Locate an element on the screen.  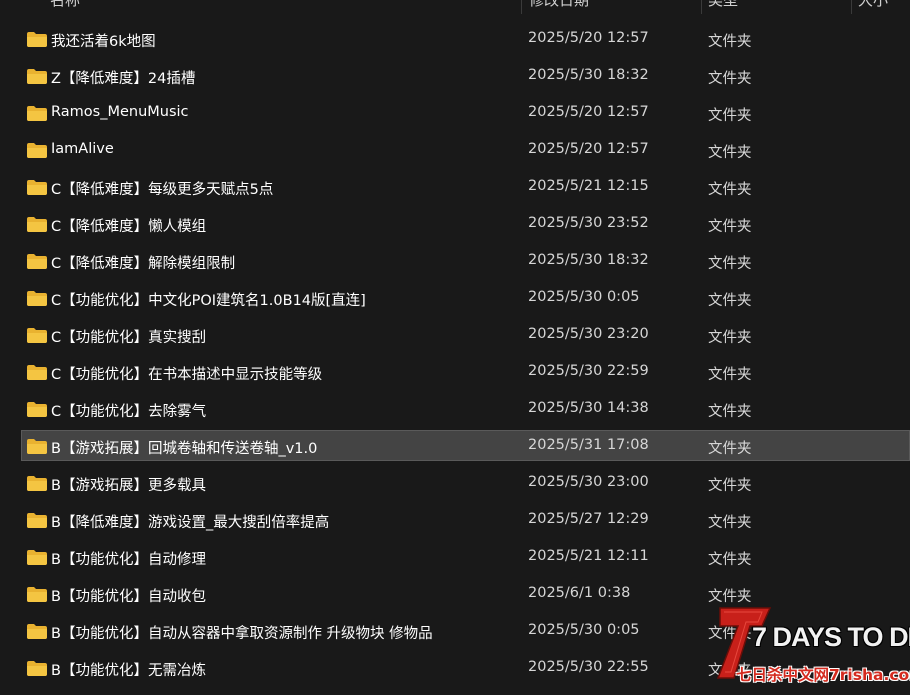
header-type: 类型 is located at coordinates (723, 5).